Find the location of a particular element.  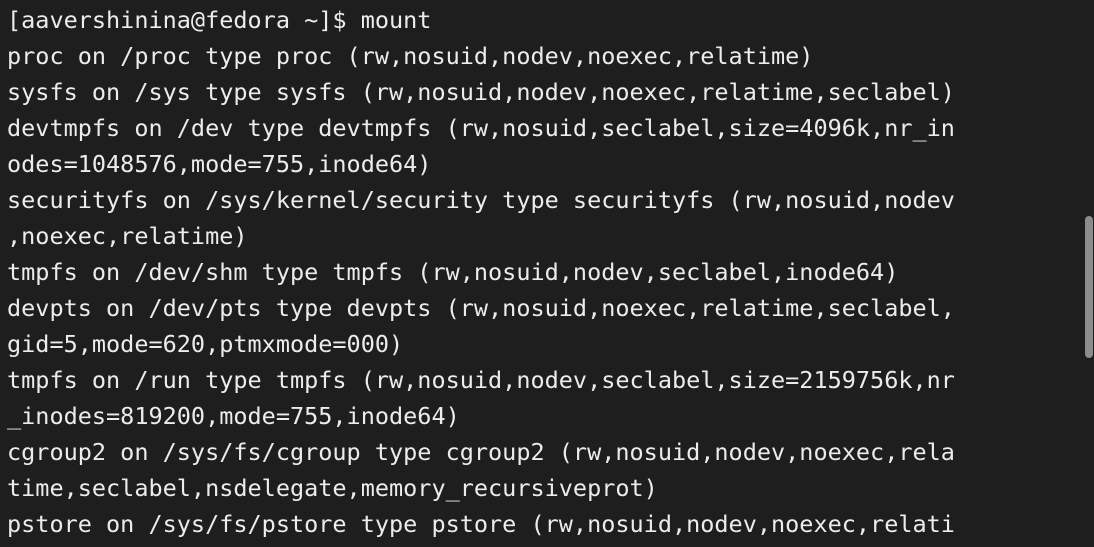

scrollbar-thumb is located at coordinates (1089, 287).